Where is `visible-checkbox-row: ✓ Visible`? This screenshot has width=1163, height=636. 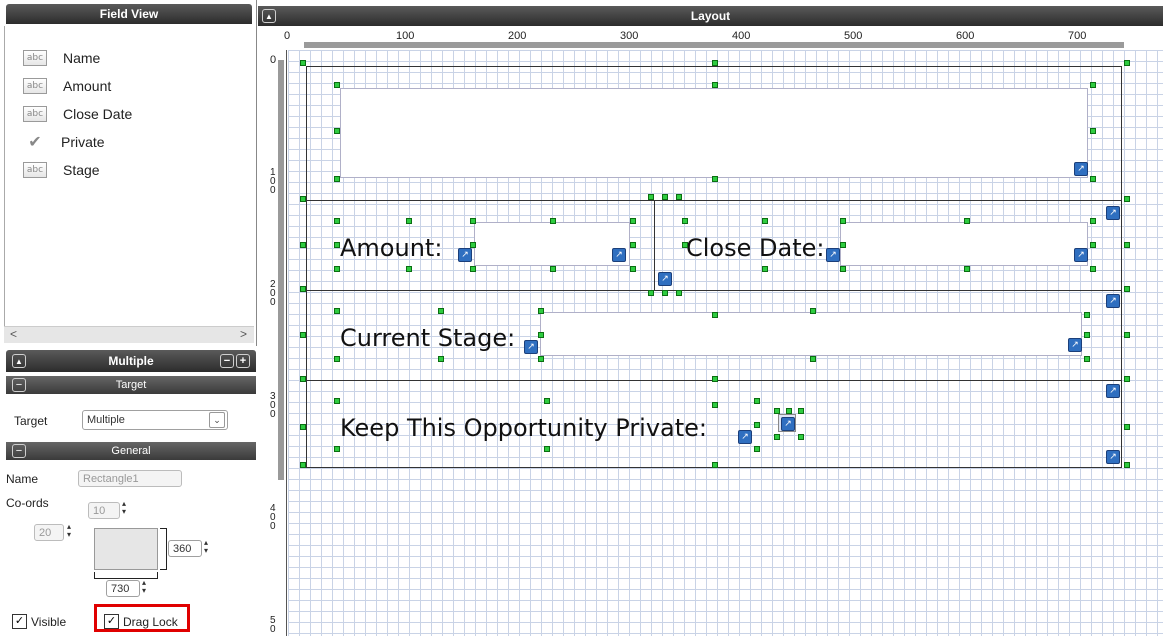 visible-checkbox-row: ✓ Visible is located at coordinates (39, 621).